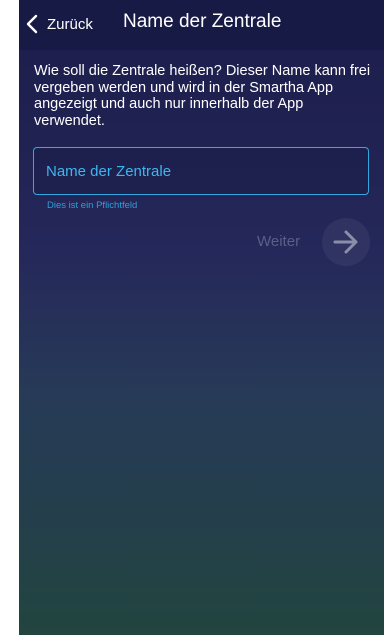  I want to click on app-bar: Zurück Name der Zentrale, so click(201, 25).